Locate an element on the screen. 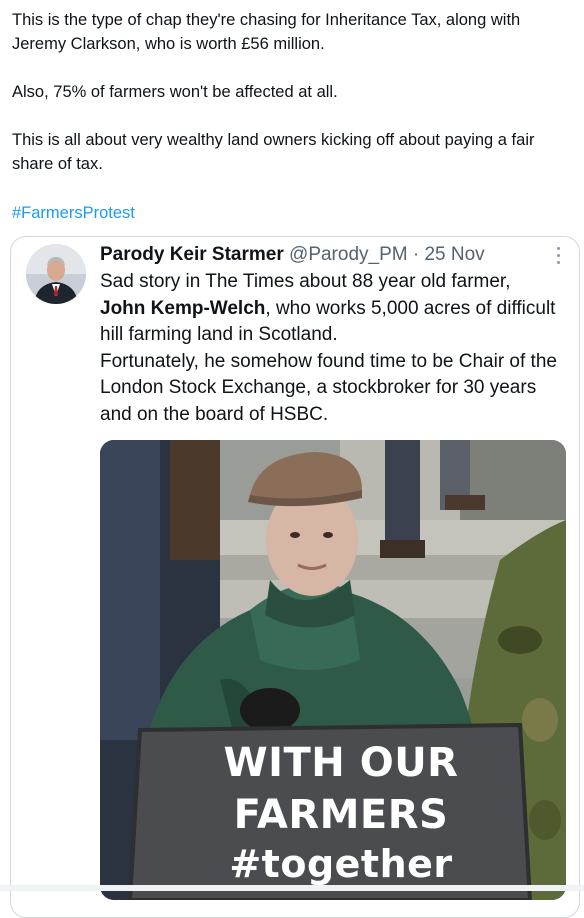 This screenshot has height=918, width=584. quoted-text-bold-name: John Kemp-Welch is located at coordinates (183, 308).